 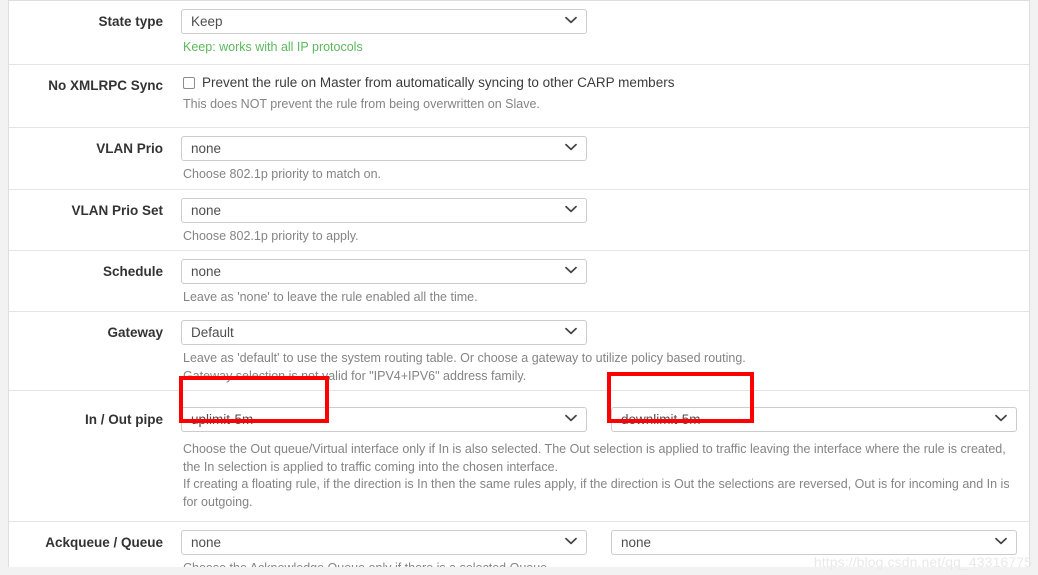 I want to click on schedule-select: none, so click(x=384, y=271).